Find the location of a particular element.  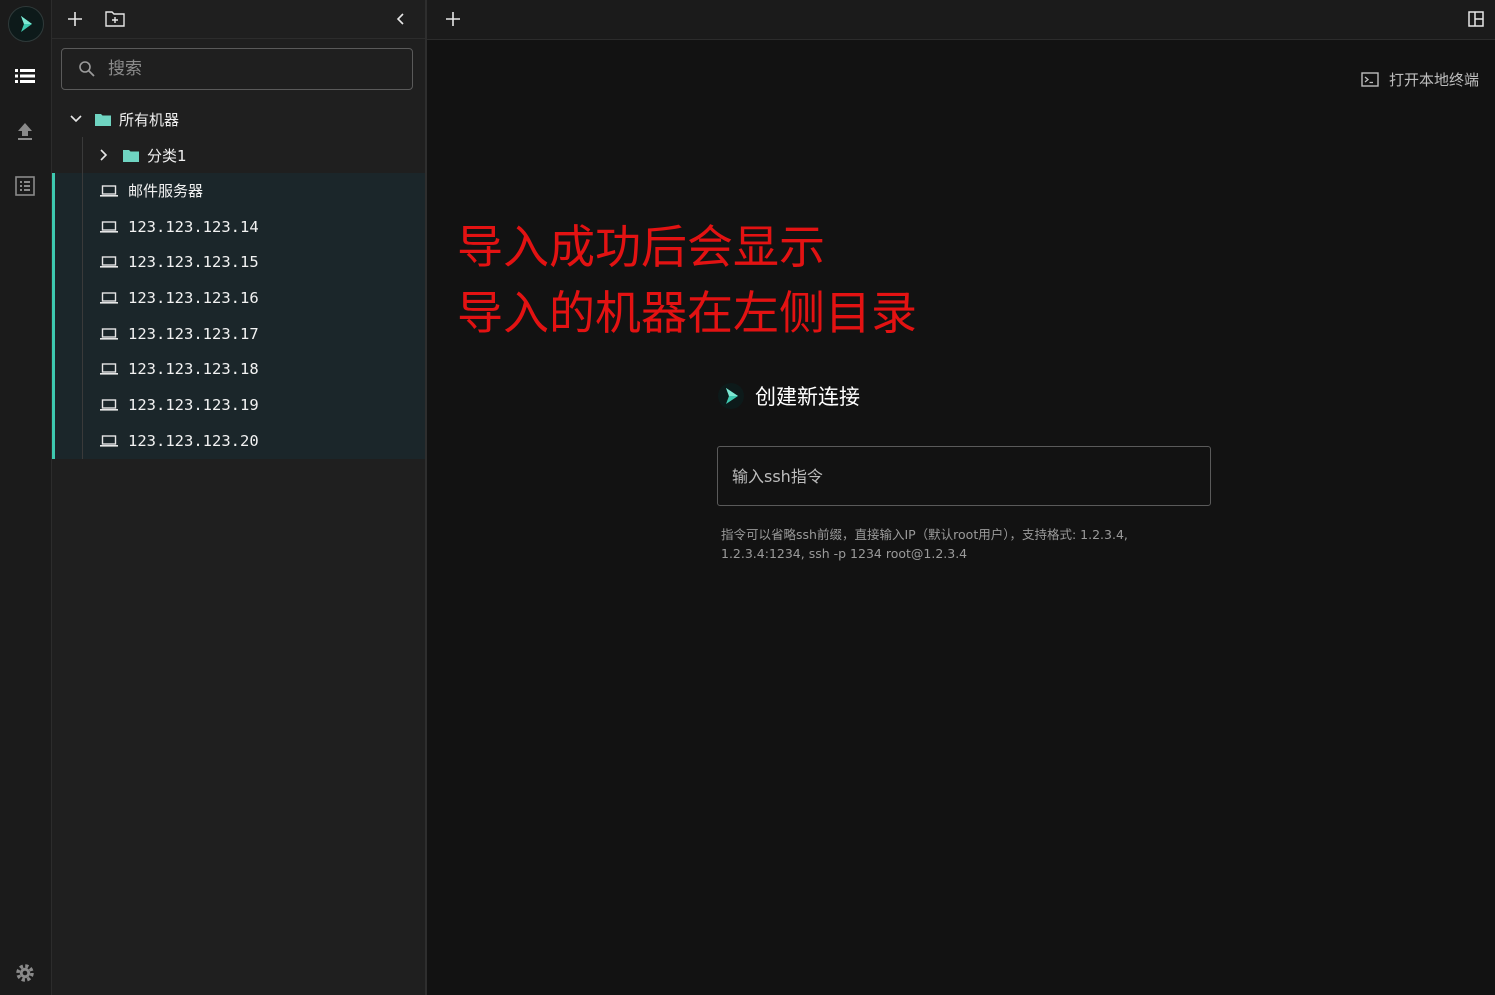

search-icon is located at coordinates (87, 69).